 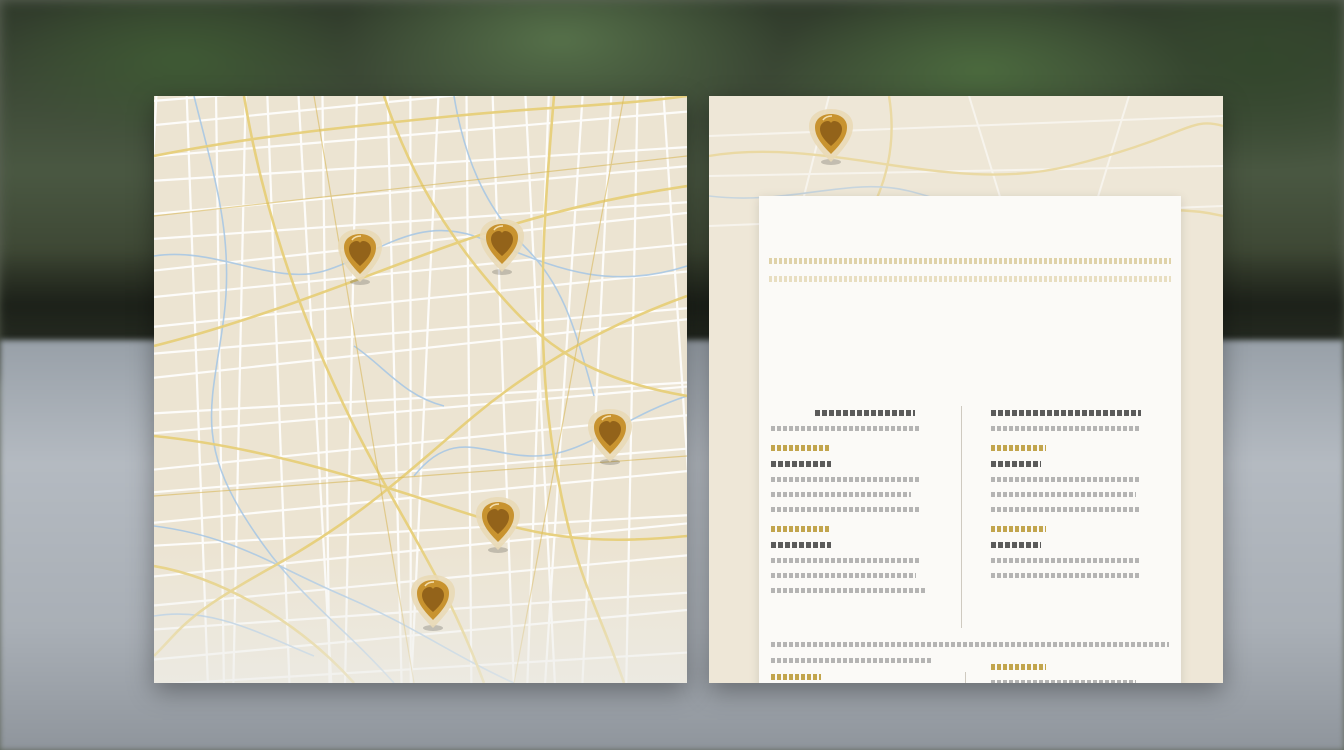 I want to click on column-right-bottom, so click(x=1086, y=673).